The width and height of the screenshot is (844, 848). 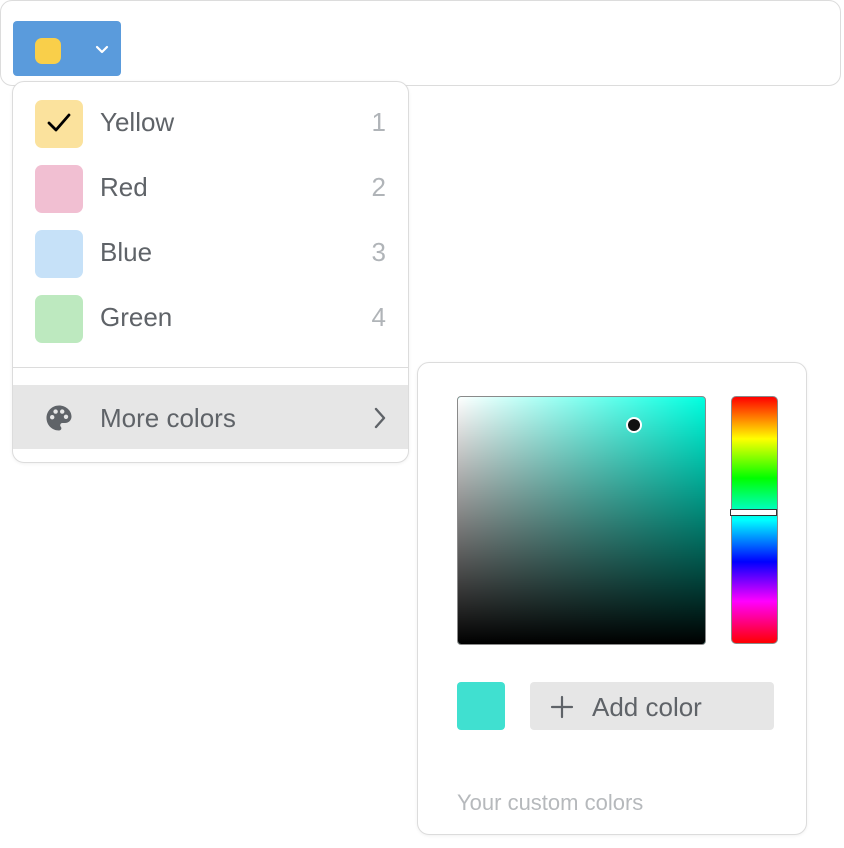 I want to click on hue-slider, so click(x=754, y=520).